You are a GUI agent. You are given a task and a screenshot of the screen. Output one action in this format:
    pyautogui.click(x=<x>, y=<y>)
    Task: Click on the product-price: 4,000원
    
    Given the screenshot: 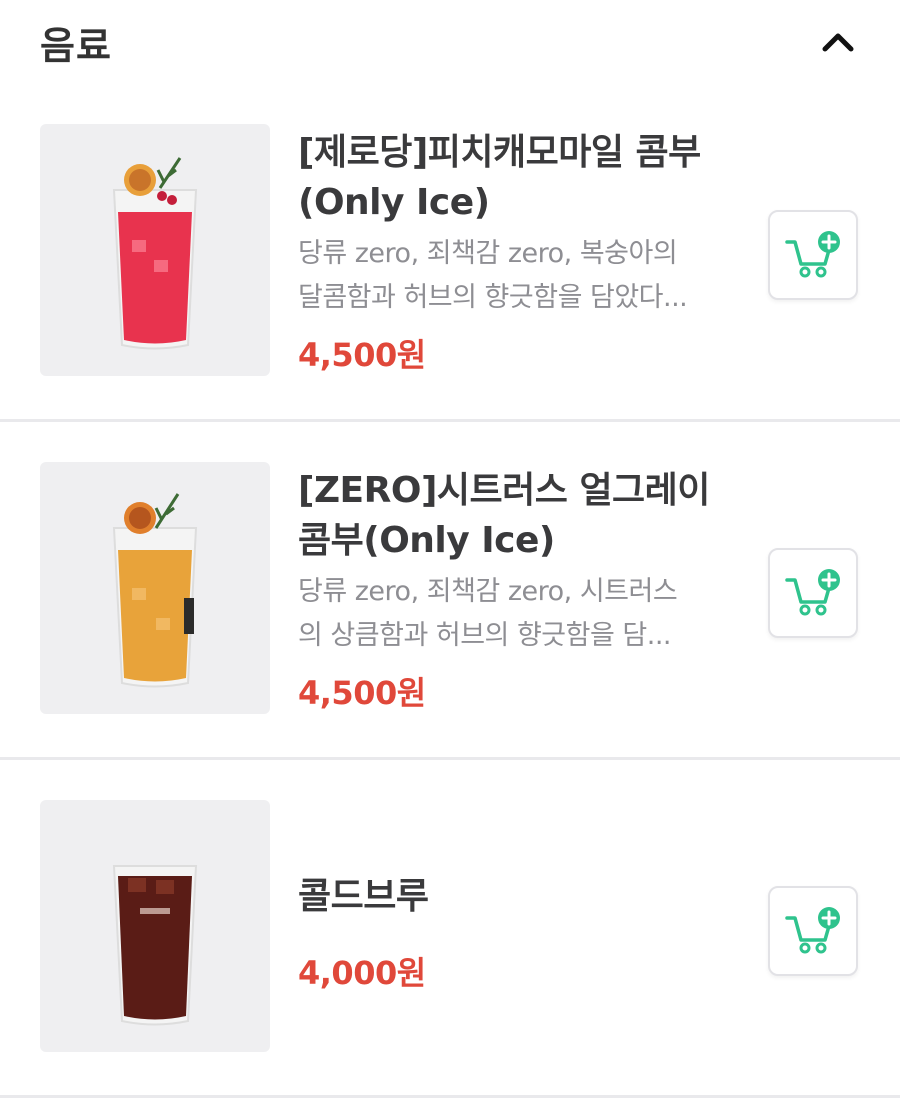 What is the action you would take?
    pyautogui.click(x=362, y=973)
    